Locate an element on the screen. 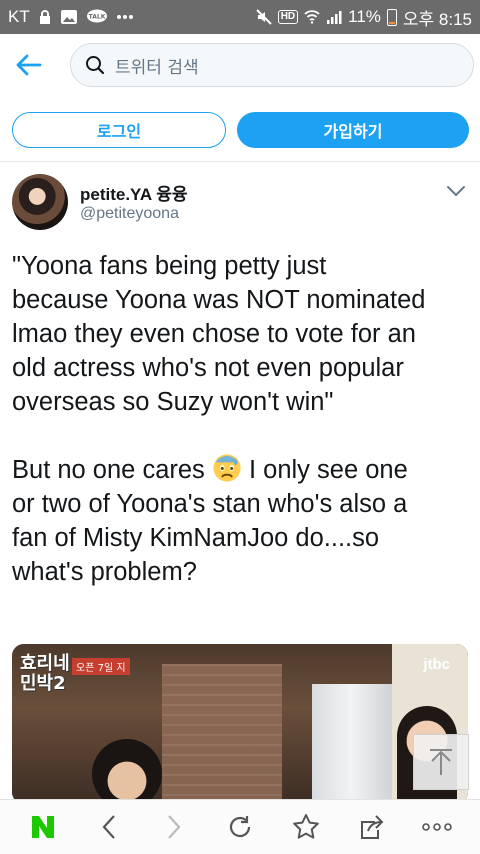 The height and width of the screenshot is (854, 480). signup-button: 가입하기 is located at coordinates (353, 130).